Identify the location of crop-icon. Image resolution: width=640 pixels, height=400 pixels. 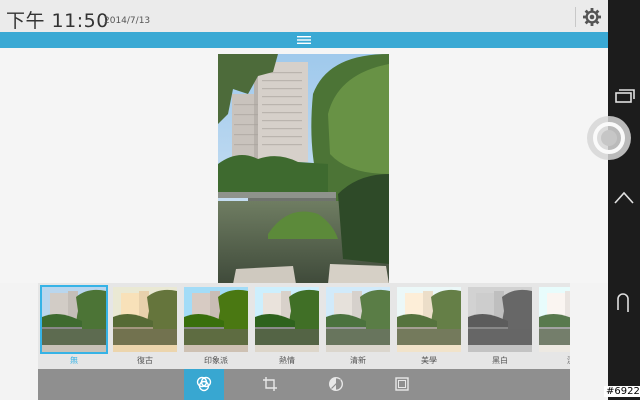
(270, 384).